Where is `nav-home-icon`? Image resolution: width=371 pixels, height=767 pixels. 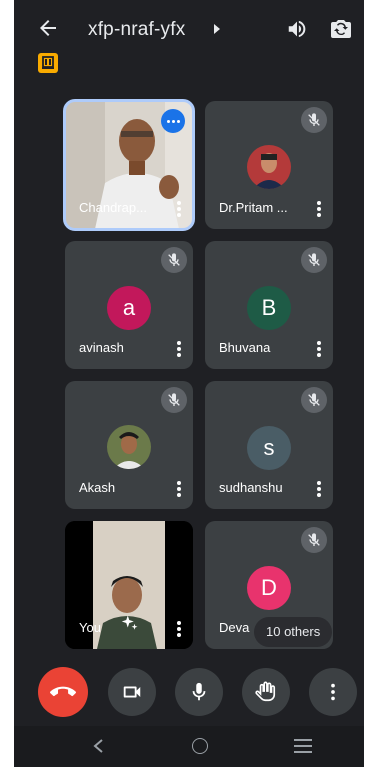 nav-home-icon is located at coordinates (200, 746).